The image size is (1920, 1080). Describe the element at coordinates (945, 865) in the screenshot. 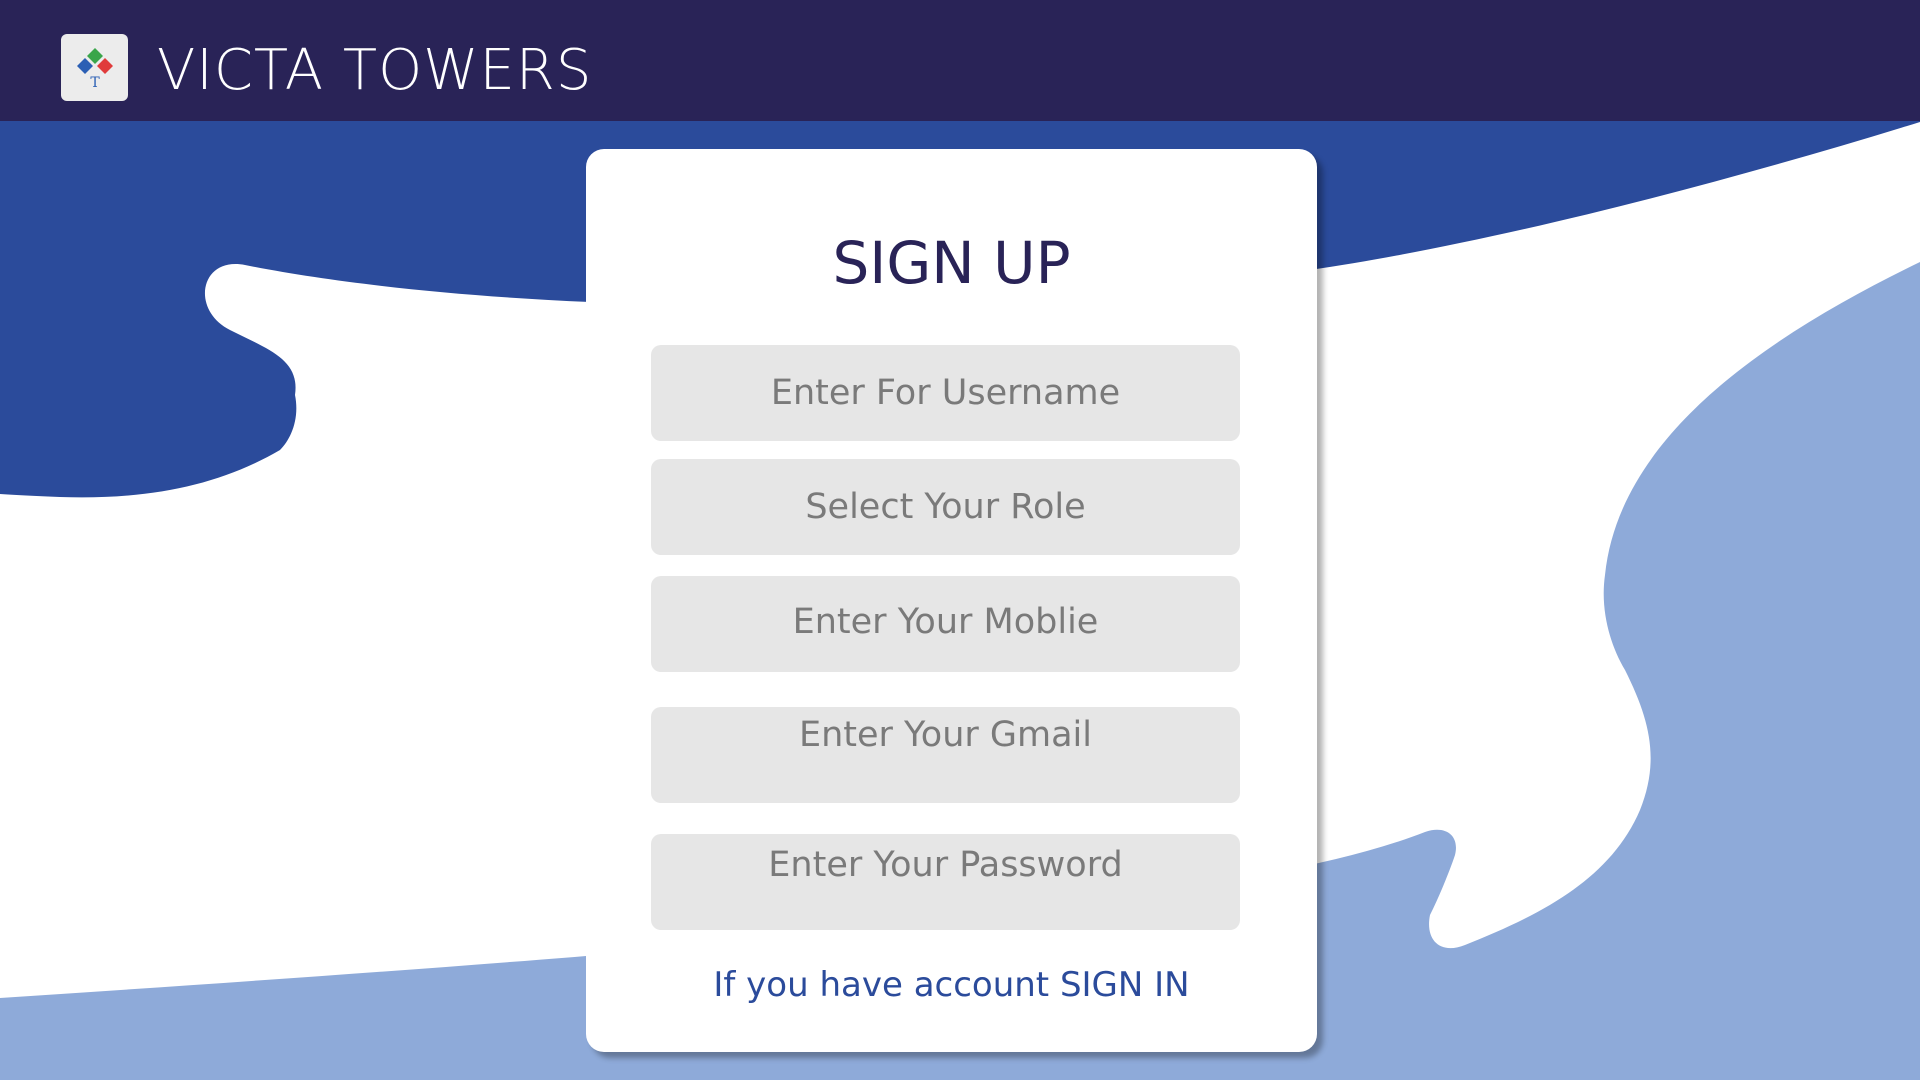

I see `password-placeholder: Enter Your Password` at that location.